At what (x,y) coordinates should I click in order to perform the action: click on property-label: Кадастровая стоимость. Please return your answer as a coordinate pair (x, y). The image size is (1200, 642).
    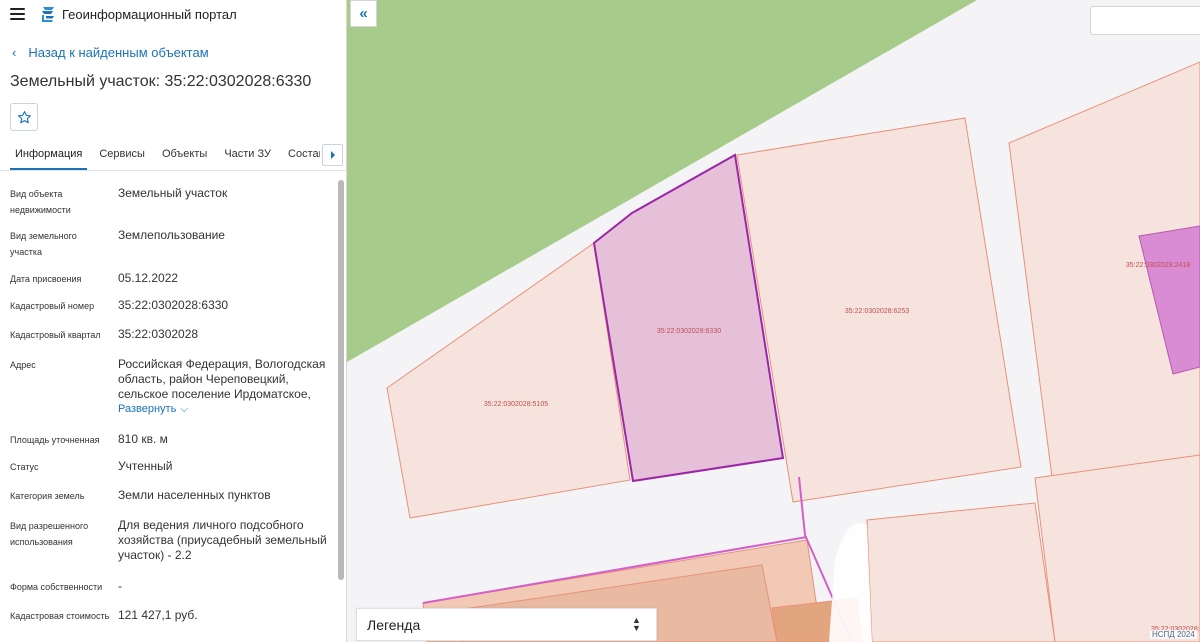
    Looking at the image, I should click on (60, 616).